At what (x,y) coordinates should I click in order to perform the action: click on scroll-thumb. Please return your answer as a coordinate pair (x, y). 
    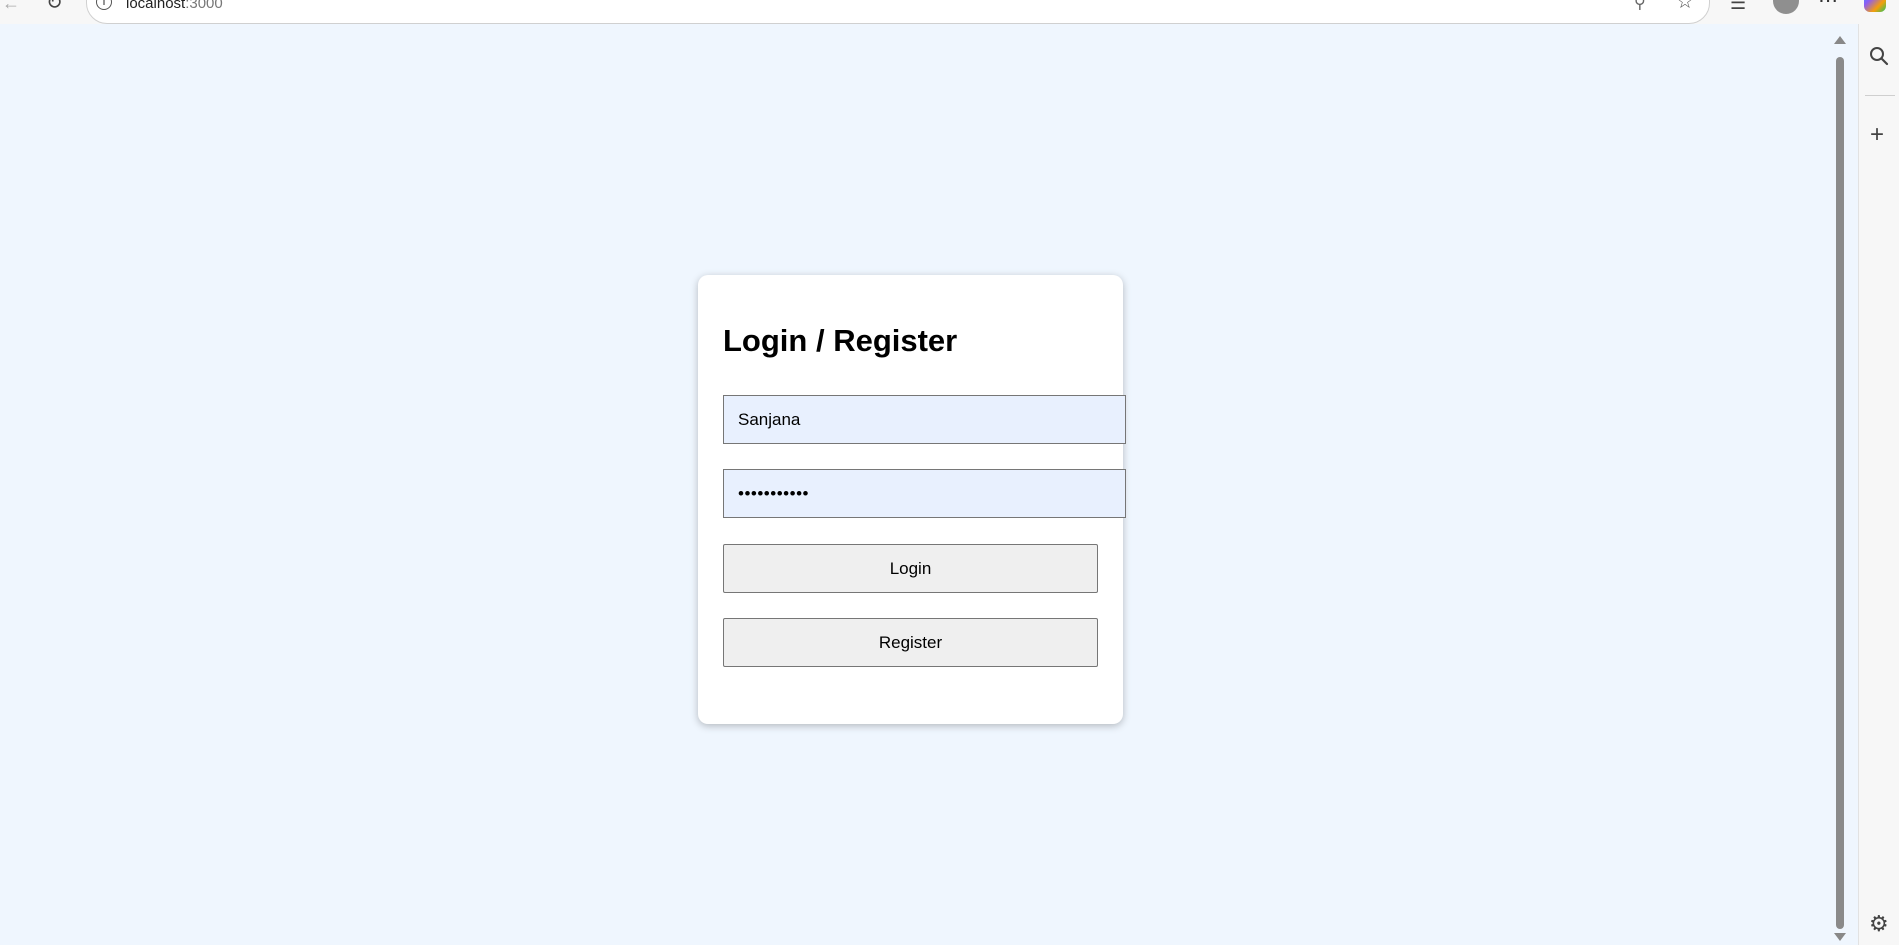
    Looking at the image, I should click on (1840, 493).